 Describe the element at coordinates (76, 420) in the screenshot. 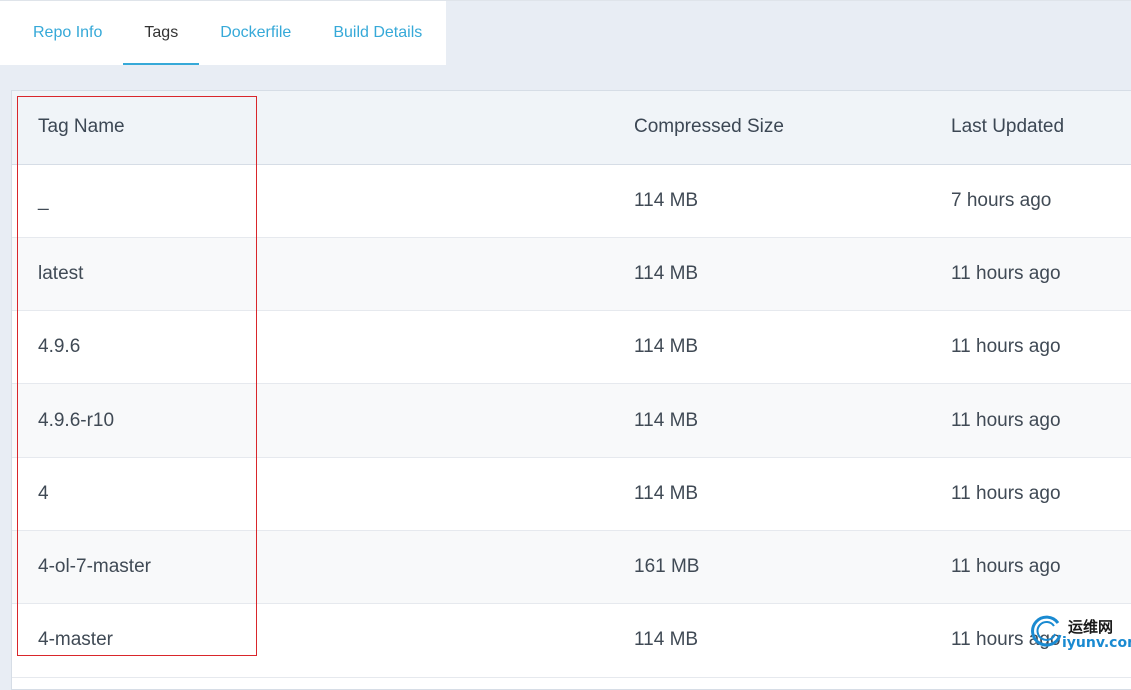

I see `tag-name-cell: 4.9.6-r10` at that location.